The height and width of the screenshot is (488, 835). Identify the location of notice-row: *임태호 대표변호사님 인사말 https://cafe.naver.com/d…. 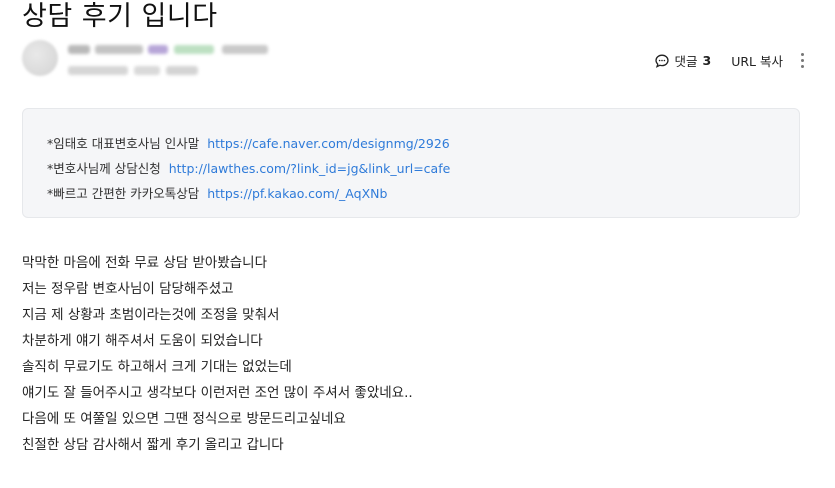
(423, 143).